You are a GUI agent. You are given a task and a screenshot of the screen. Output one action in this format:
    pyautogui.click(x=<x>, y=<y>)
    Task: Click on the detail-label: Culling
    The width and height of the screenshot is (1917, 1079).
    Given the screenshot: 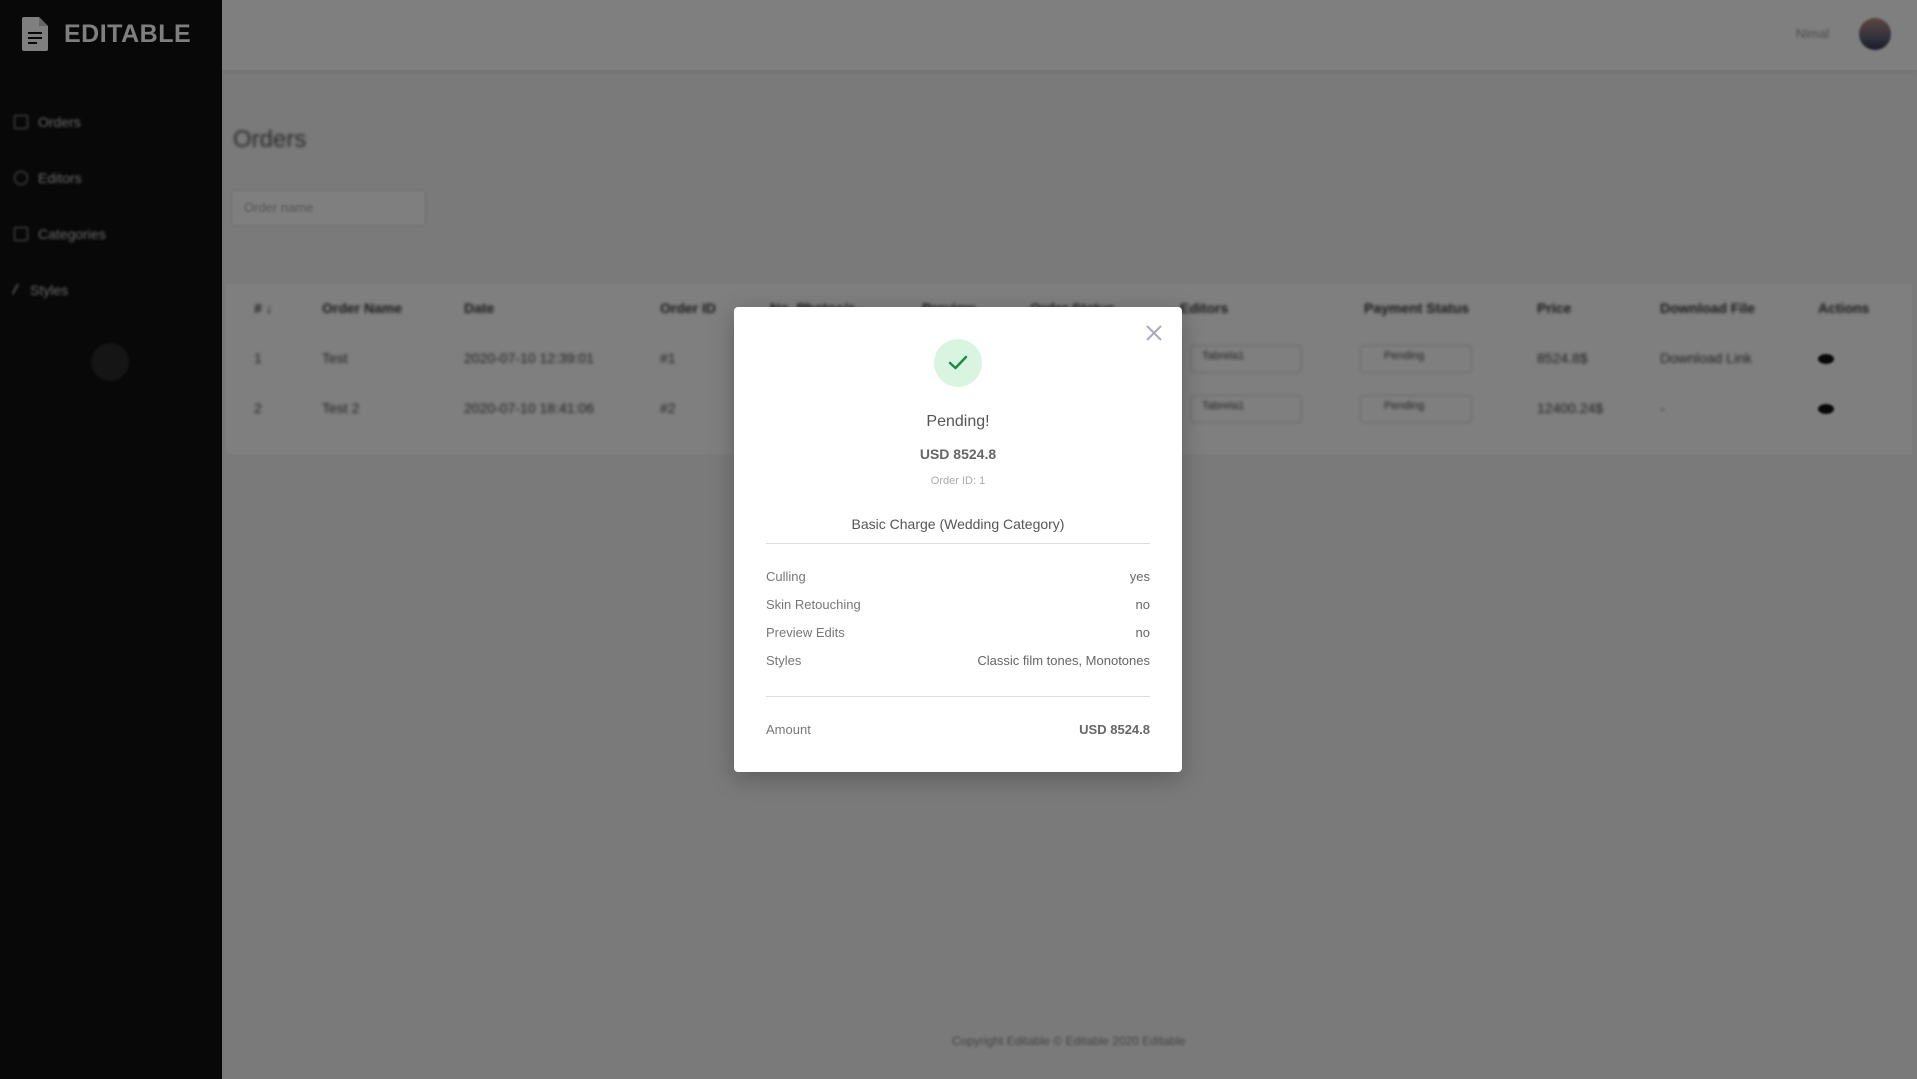 What is the action you would take?
    pyautogui.click(x=786, y=576)
    